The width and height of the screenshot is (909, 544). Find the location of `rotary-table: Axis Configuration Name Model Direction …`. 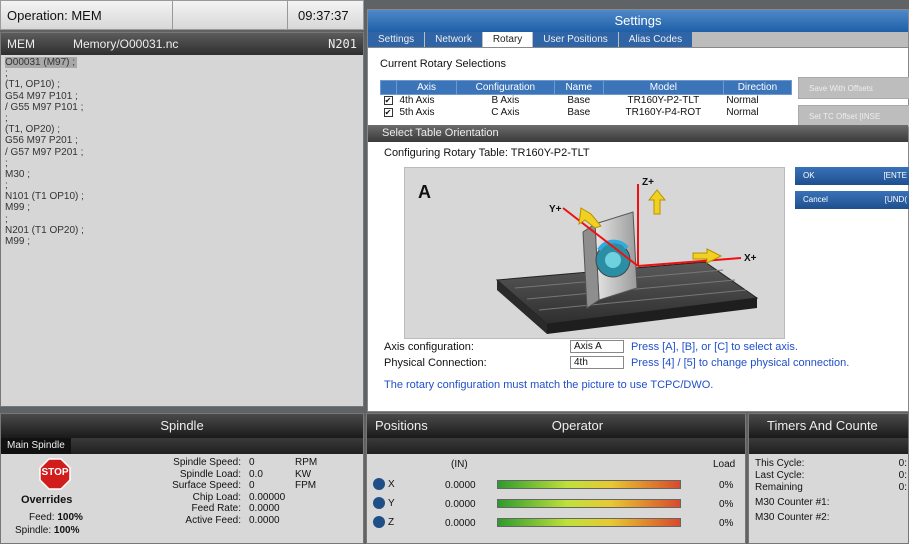

rotary-table: Axis Configuration Name Model Direction … is located at coordinates (586, 99).